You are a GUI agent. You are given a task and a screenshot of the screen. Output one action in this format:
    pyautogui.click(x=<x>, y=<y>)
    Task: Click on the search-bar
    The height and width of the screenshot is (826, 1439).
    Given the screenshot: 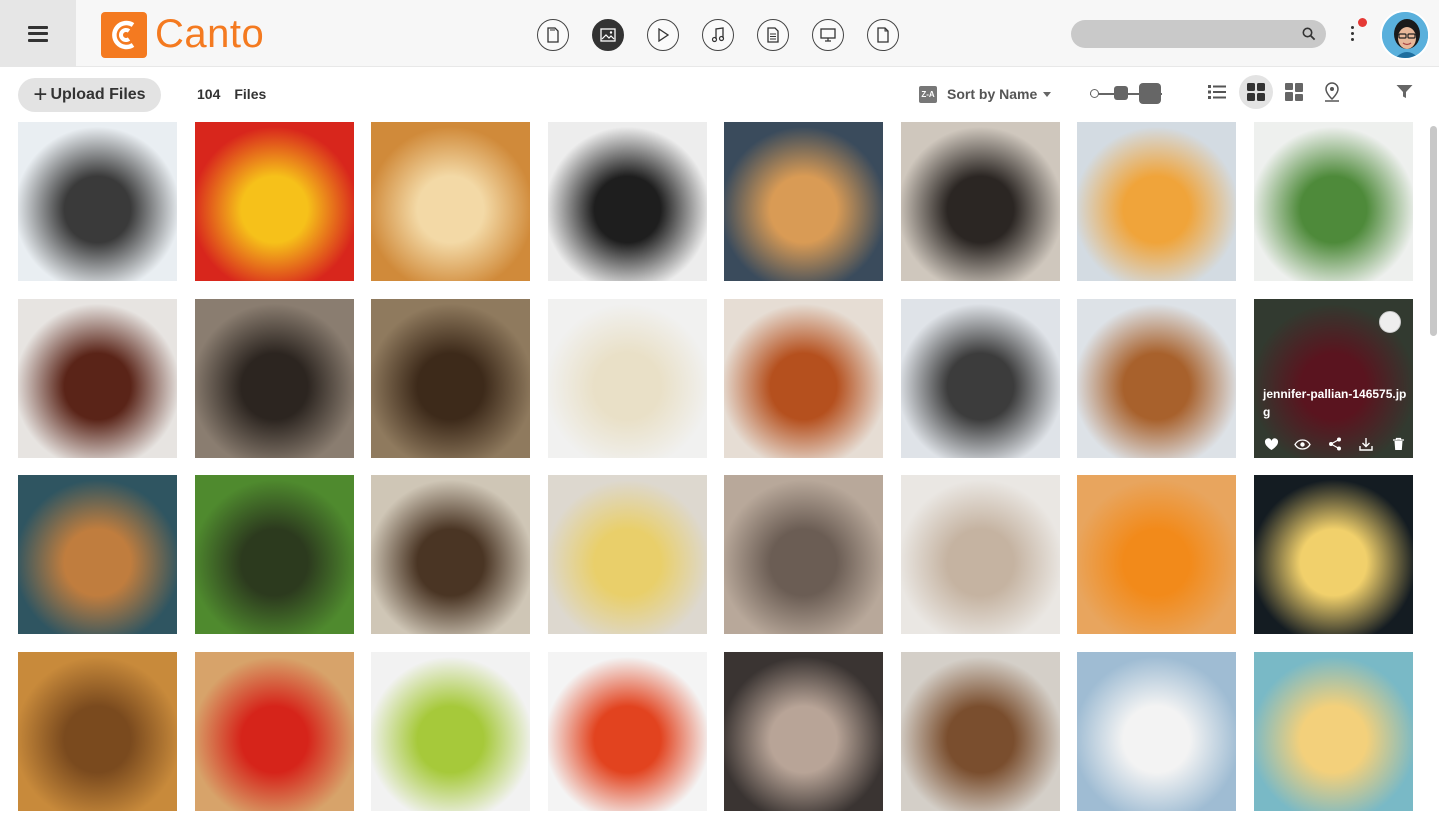 What is the action you would take?
    pyautogui.click(x=1198, y=34)
    